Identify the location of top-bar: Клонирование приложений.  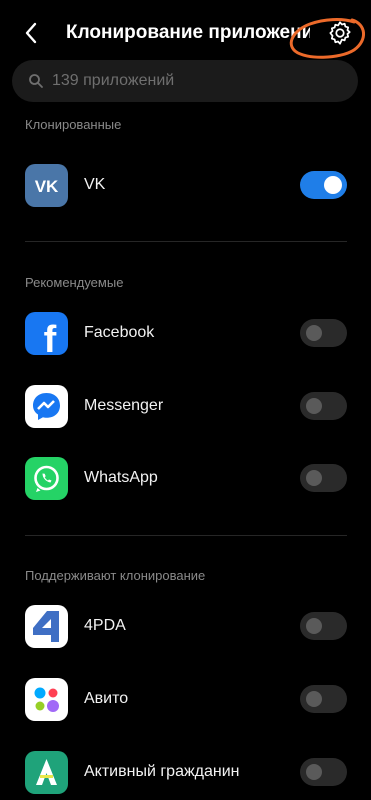
(185, 32).